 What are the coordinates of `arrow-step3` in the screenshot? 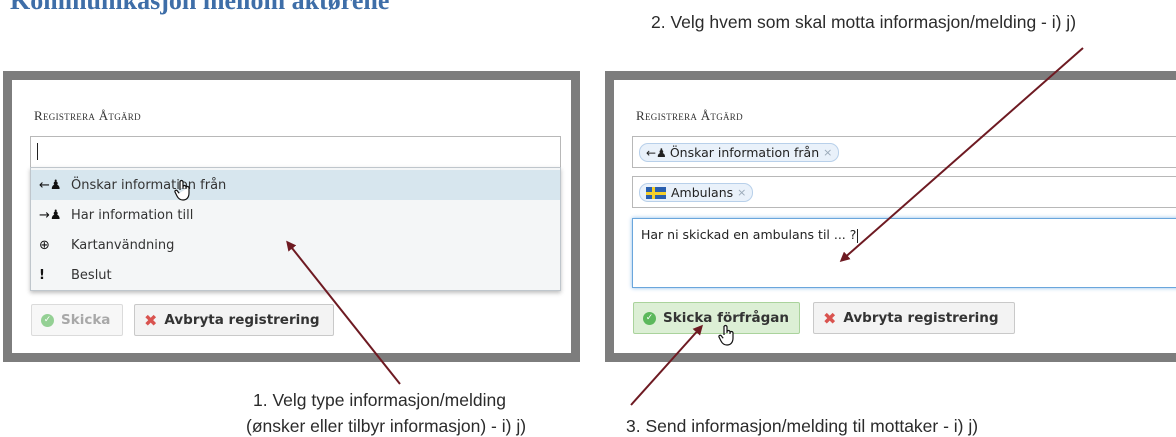 It's located at (667, 365).